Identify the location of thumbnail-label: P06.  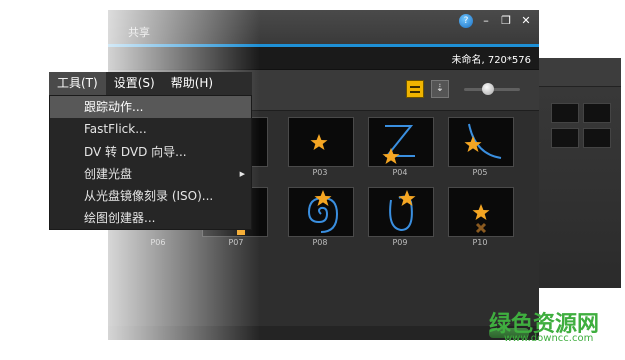
(158, 242).